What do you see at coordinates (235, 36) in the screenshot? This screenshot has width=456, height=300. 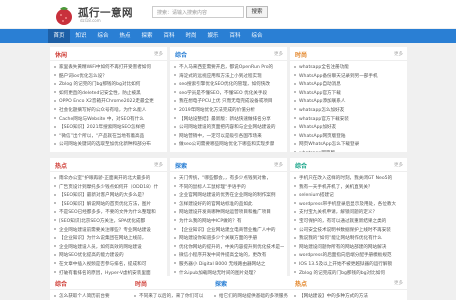 I see `nav-item: 百科` at bounding box center [235, 36].